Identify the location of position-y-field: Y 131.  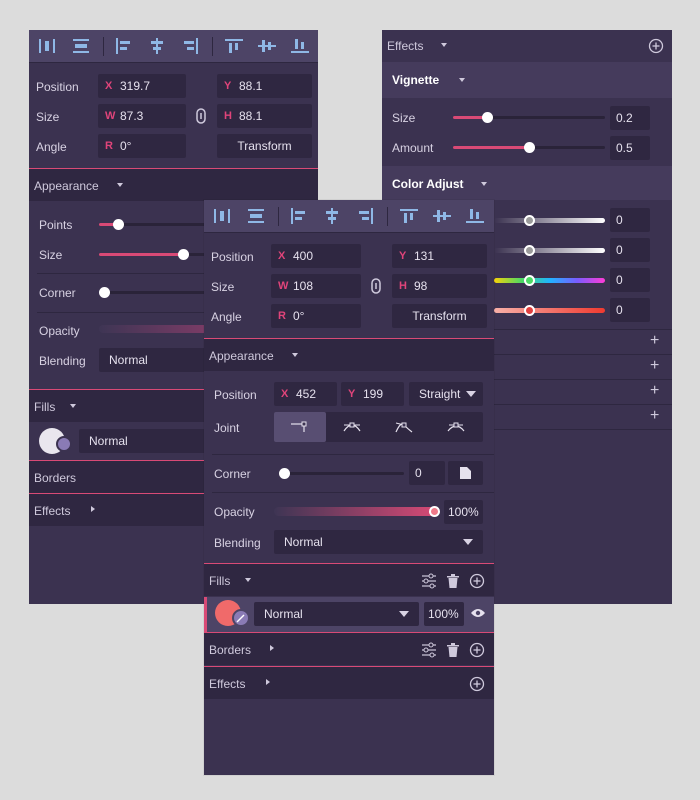
(439, 256).